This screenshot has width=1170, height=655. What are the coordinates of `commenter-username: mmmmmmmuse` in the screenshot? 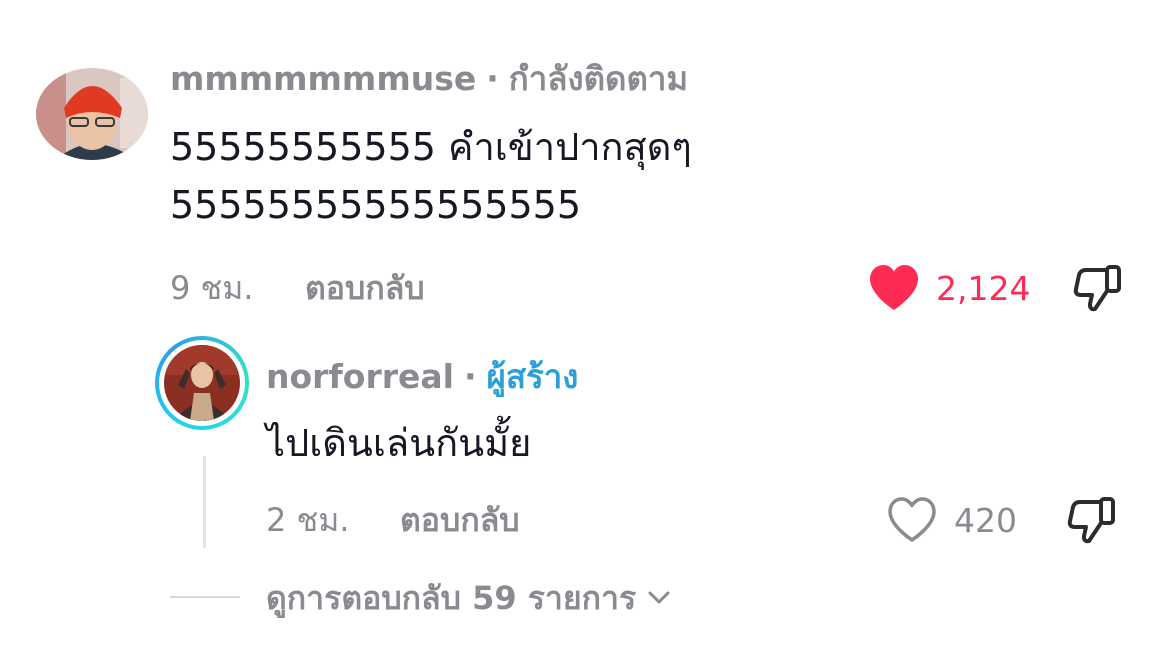 It's located at (323, 78).